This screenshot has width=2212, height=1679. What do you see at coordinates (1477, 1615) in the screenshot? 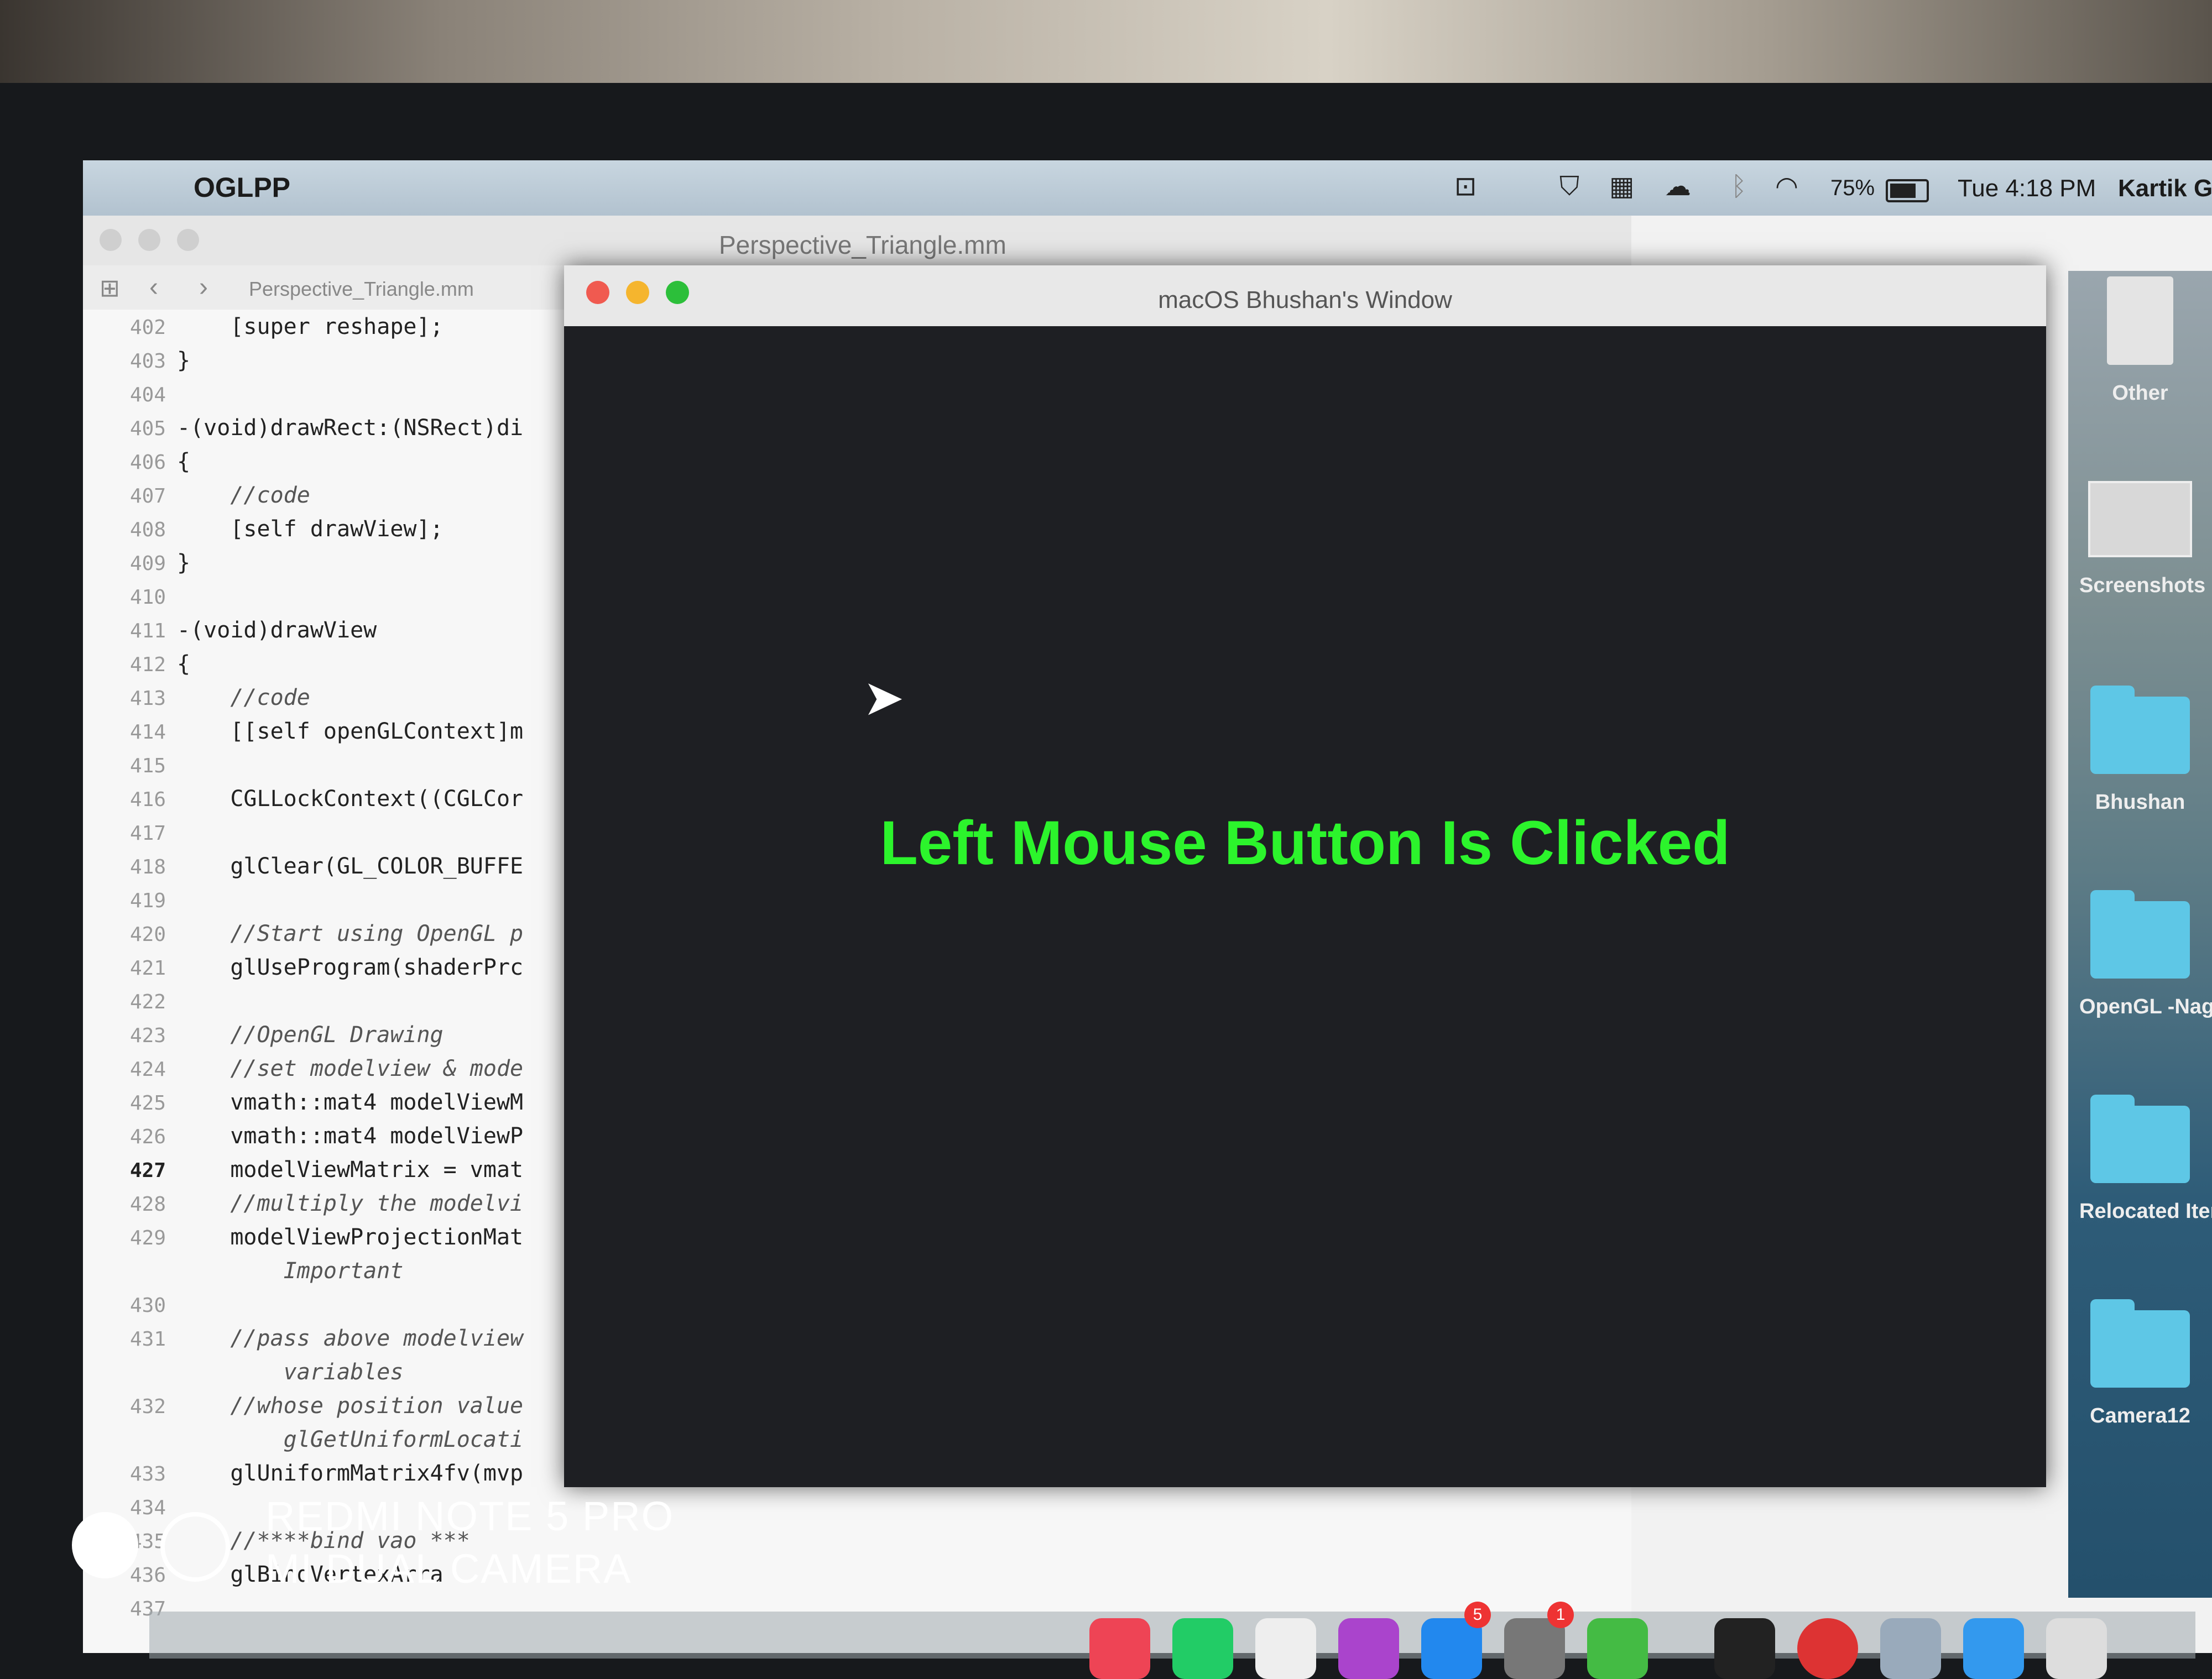
I see `app-store-badge: 5` at bounding box center [1477, 1615].